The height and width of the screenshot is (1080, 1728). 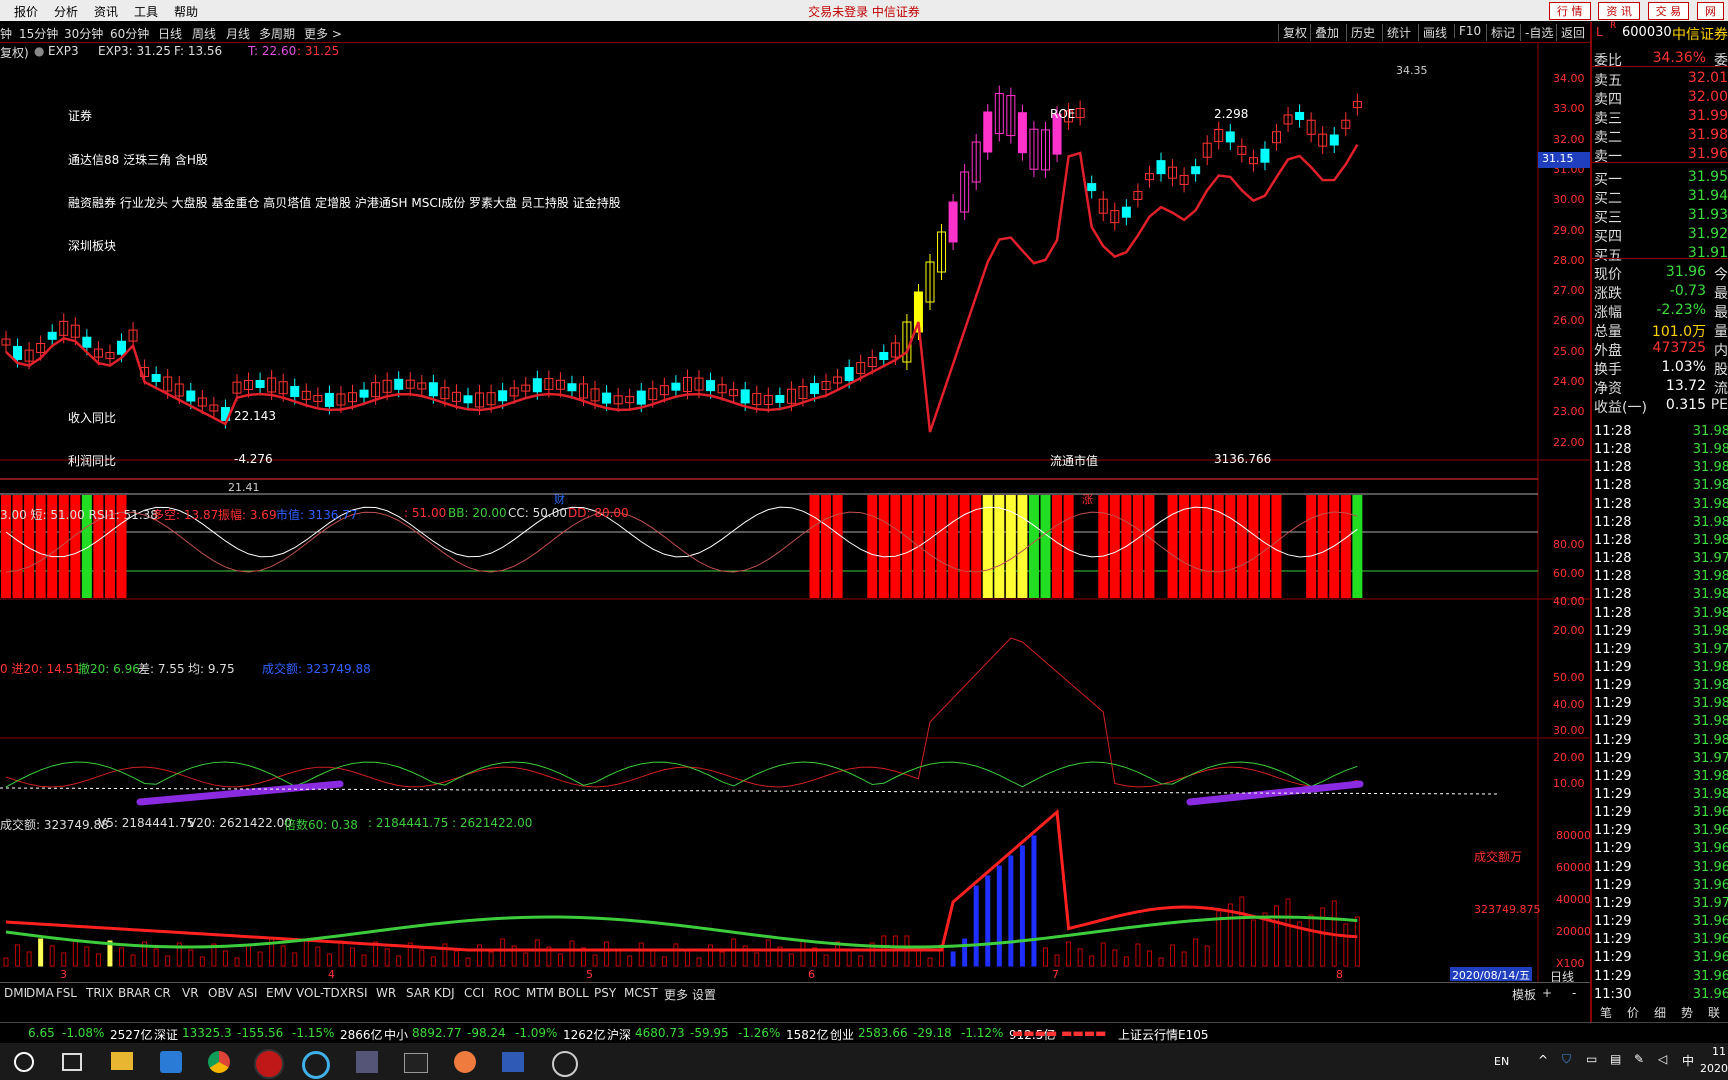 What do you see at coordinates (72, 1062) in the screenshot?
I see `task-view-icon` at bounding box center [72, 1062].